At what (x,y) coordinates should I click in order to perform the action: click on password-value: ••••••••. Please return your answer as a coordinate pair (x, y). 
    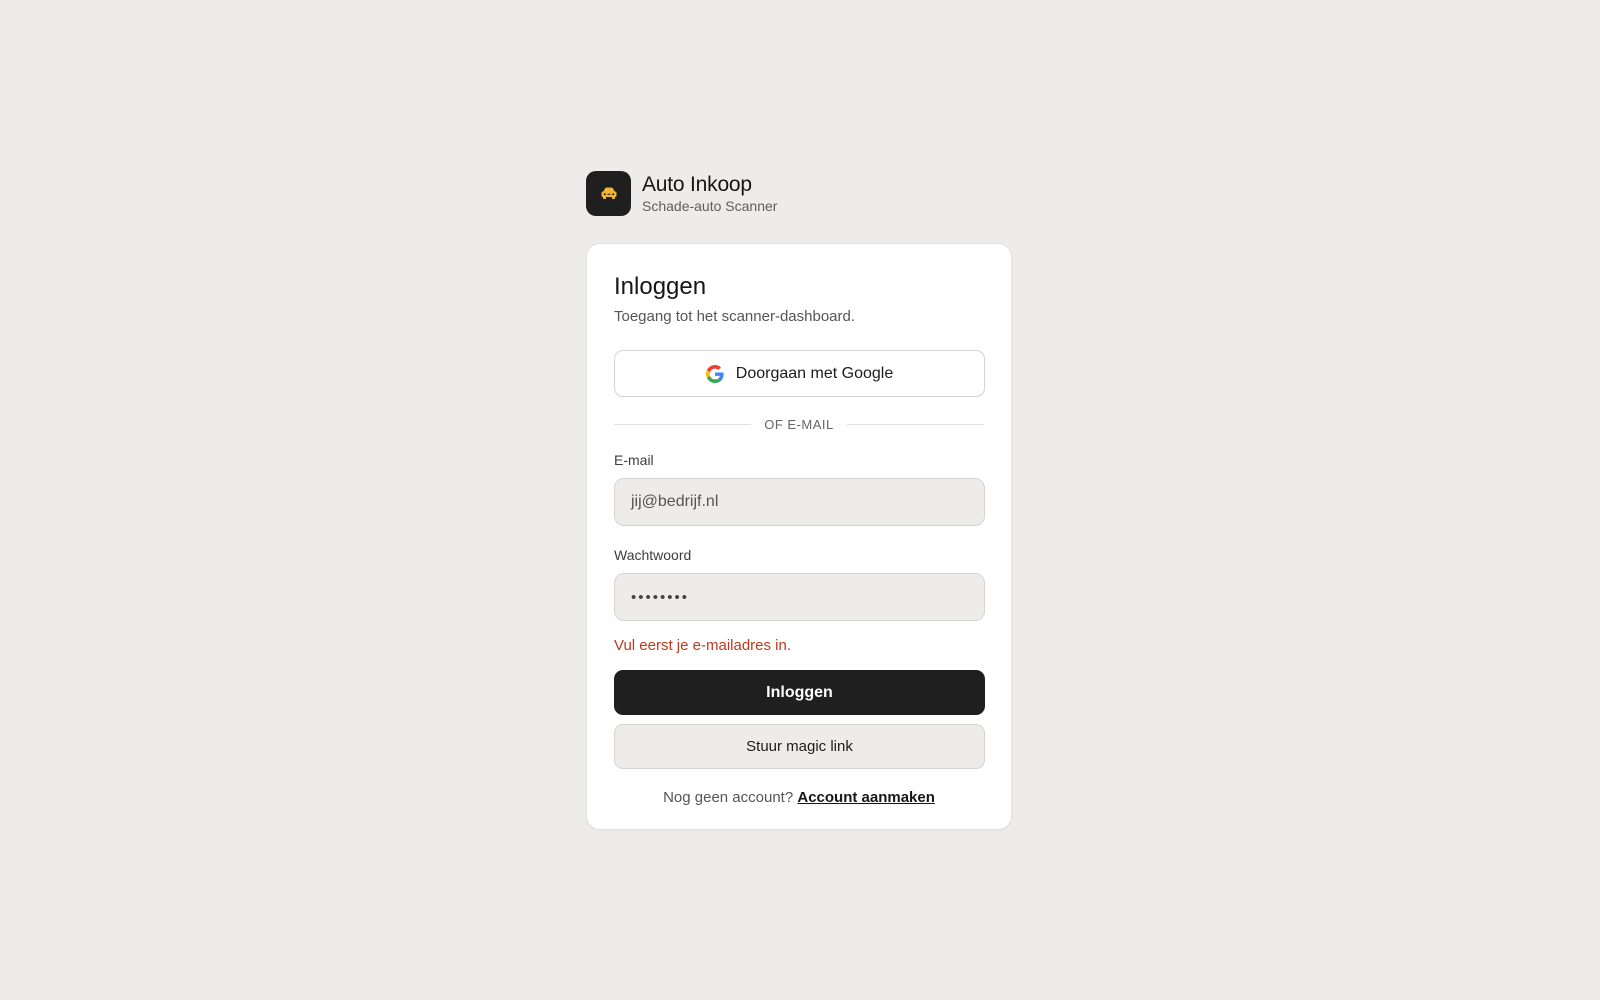
    Looking at the image, I should click on (660, 597).